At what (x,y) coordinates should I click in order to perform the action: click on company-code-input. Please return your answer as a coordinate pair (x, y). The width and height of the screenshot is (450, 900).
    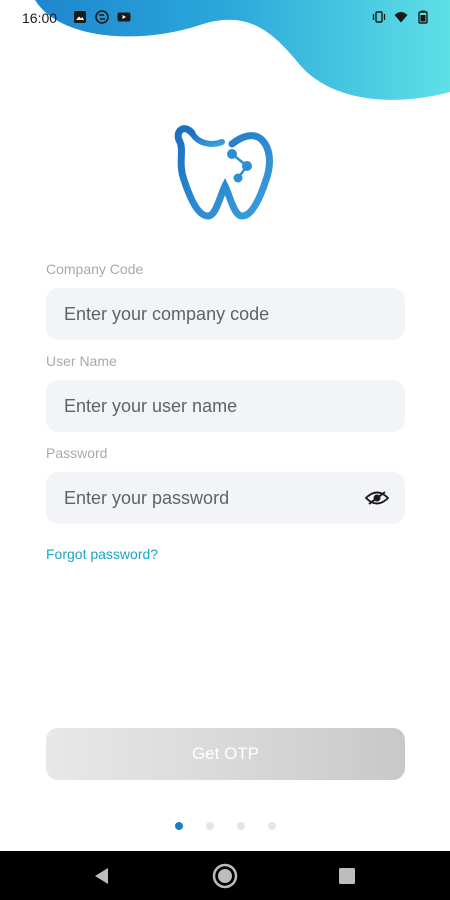
    Looking at the image, I should click on (225, 314).